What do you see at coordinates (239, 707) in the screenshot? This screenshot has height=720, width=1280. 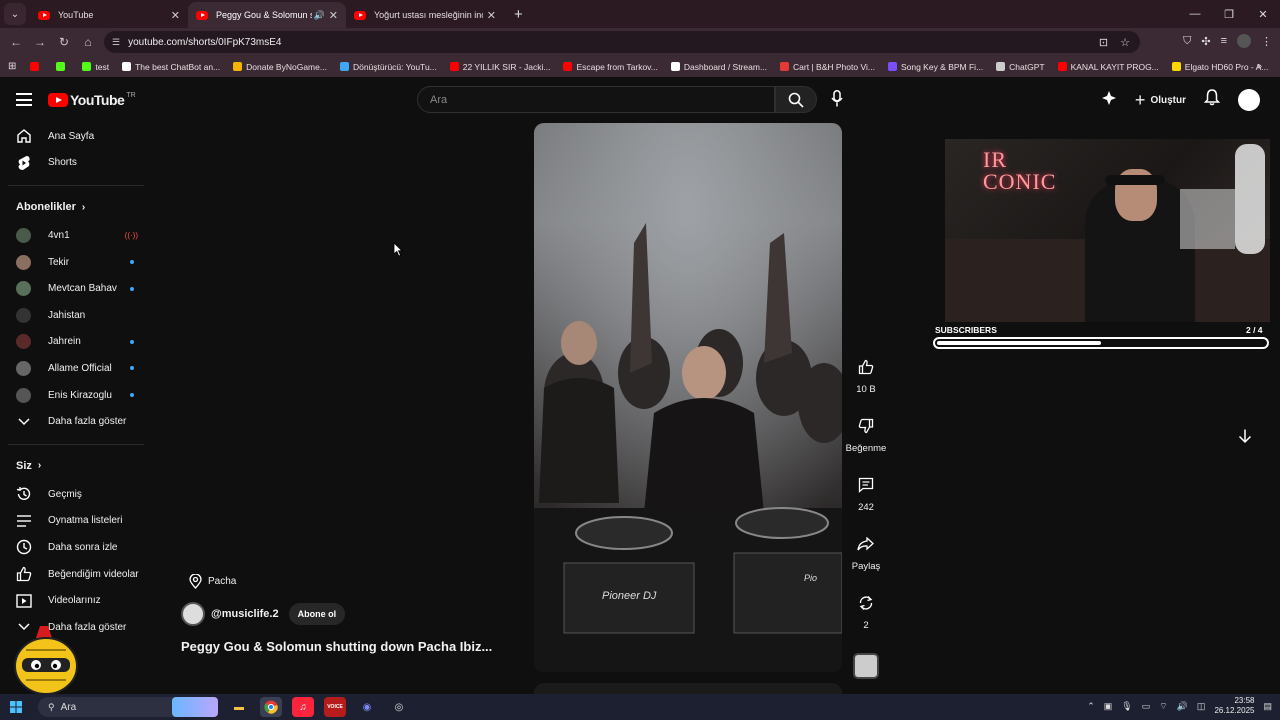 I see `file-explorer-icon: ▬` at bounding box center [239, 707].